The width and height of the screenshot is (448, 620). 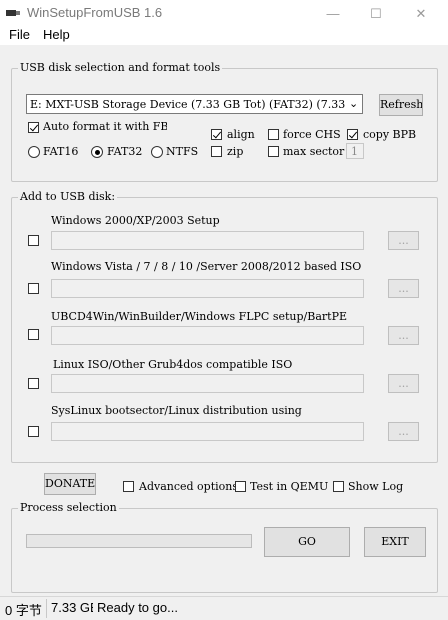 I want to click on align-checkbox, so click(x=216, y=134).